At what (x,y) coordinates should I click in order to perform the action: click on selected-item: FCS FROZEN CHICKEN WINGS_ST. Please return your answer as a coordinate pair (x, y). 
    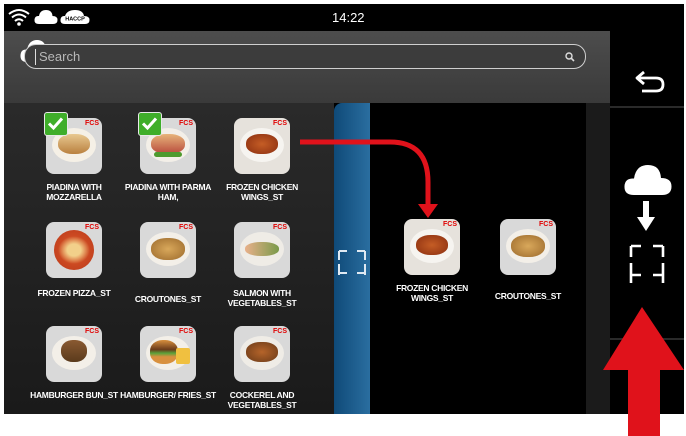
    Looking at the image, I should click on (432, 267).